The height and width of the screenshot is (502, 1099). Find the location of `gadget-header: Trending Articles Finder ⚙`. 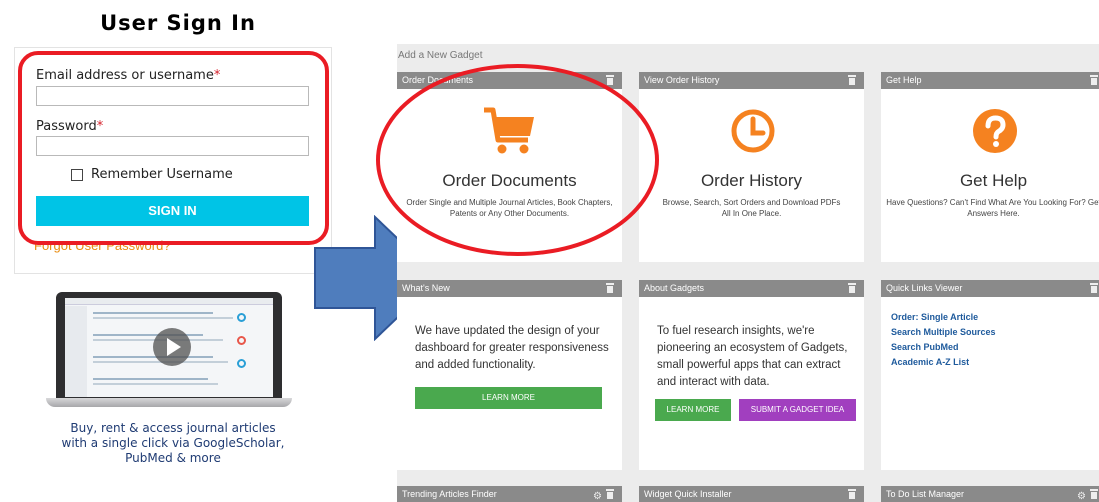

gadget-header: Trending Articles Finder ⚙ is located at coordinates (509, 494).